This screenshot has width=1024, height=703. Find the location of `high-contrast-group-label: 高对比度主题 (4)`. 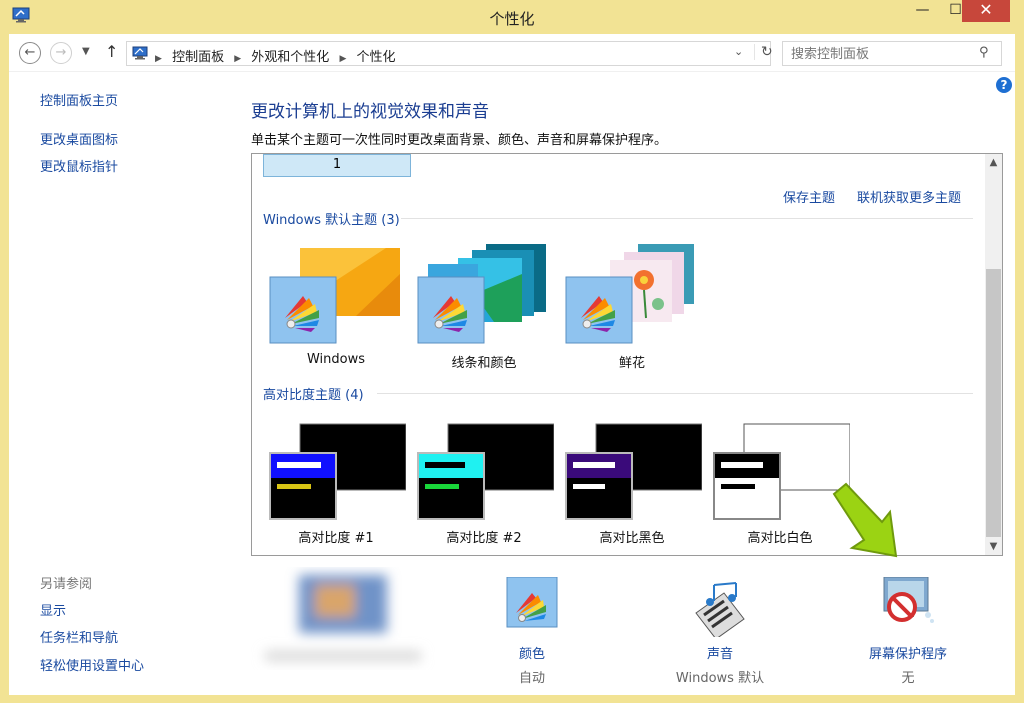

high-contrast-group-label: 高对比度主题 (4) is located at coordinates (313, 395).